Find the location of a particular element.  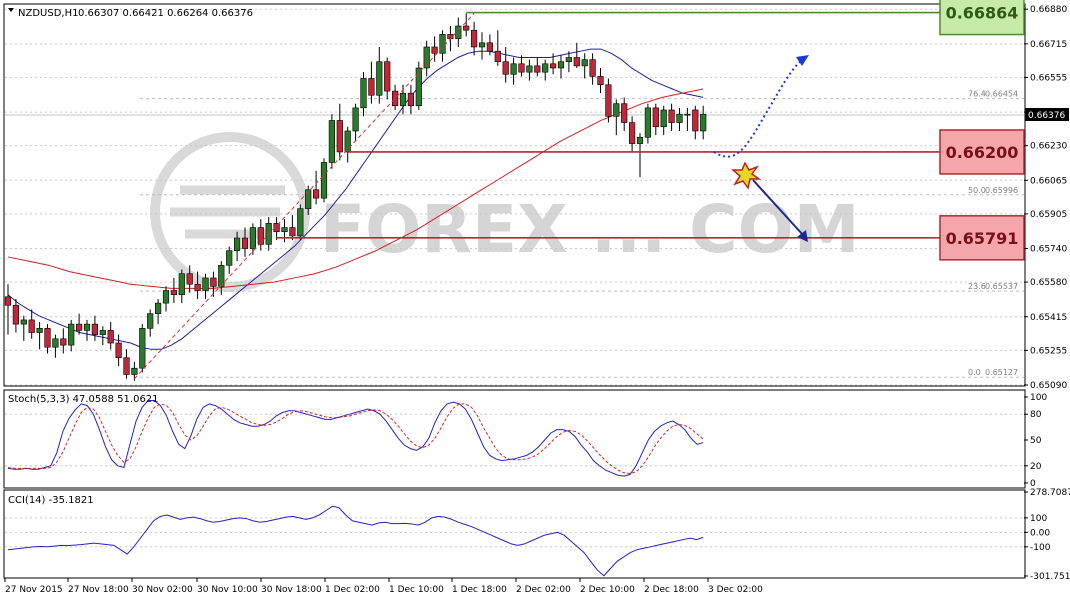

symbol-label: NZDUSD,H1 is located at coordinates (48, 13).